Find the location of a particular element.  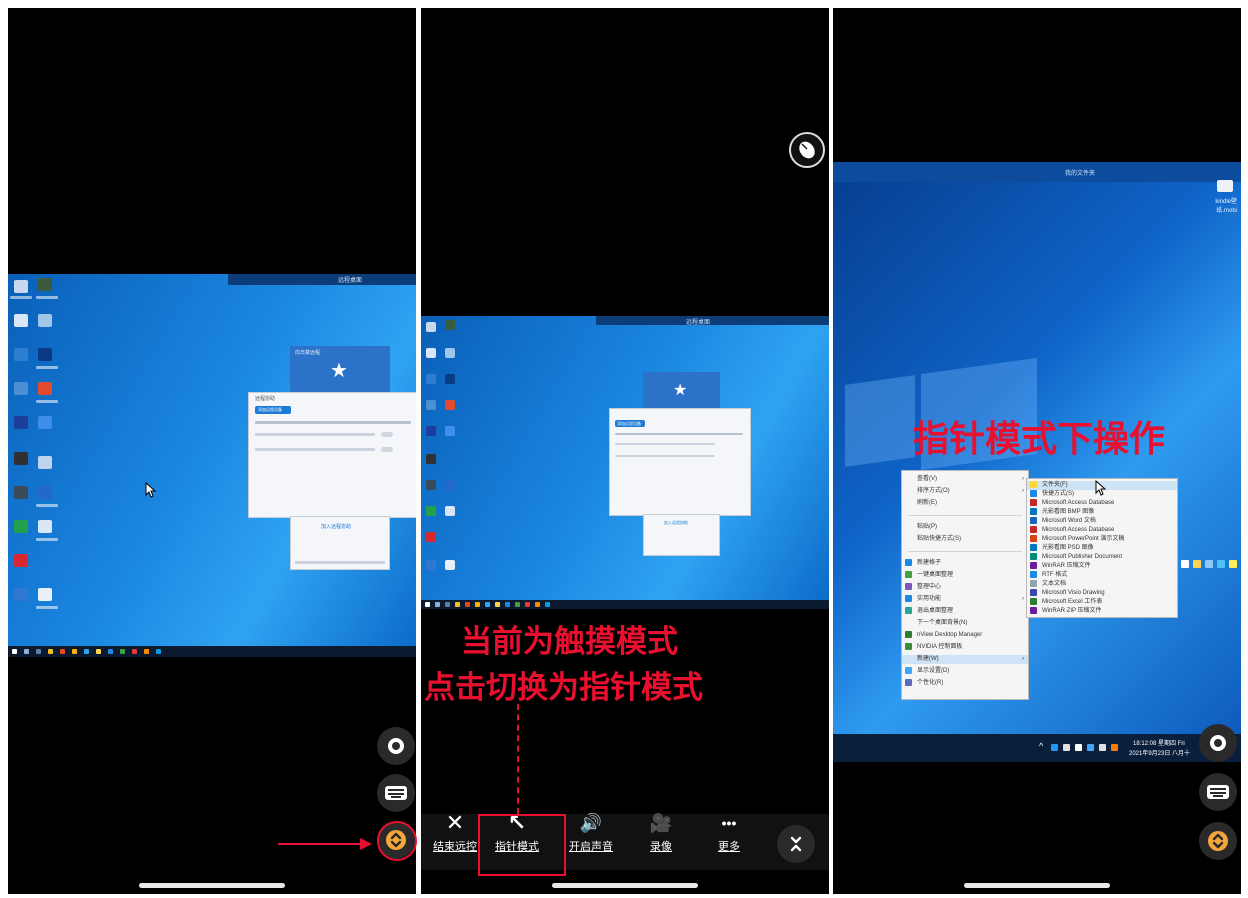

expand-toolbar-button is located at coordinates (1218, 841).